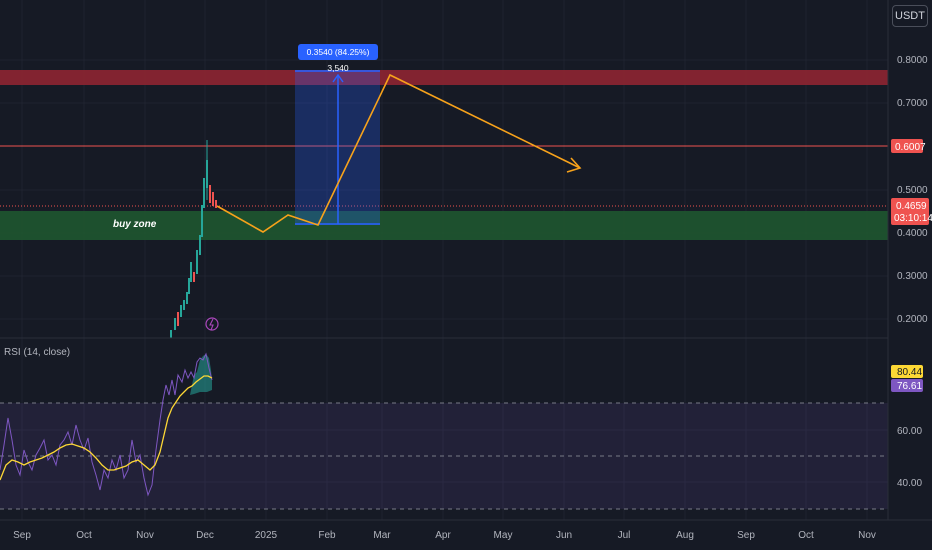 The width and height of the screenshot is (932, 550). I want to click on rsi-indicator-title: RSI (14, close), so click(37, 352).